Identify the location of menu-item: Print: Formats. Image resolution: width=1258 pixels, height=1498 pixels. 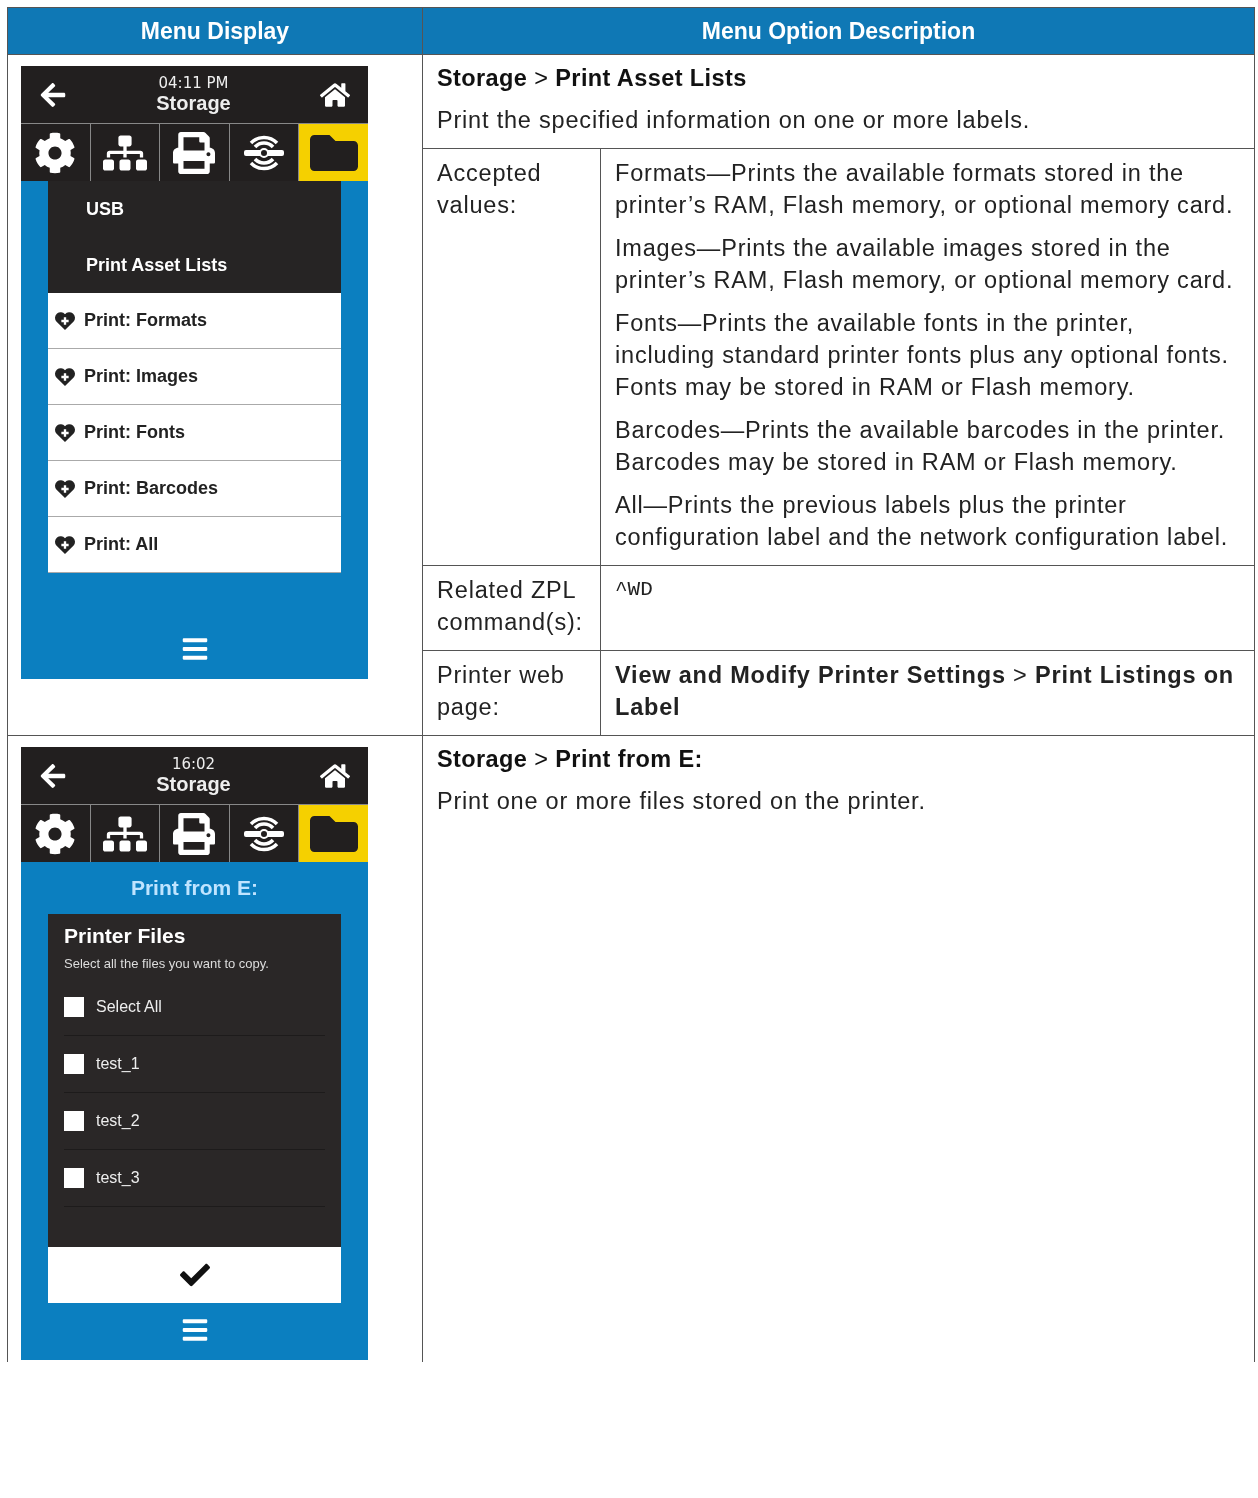
(194, 321).